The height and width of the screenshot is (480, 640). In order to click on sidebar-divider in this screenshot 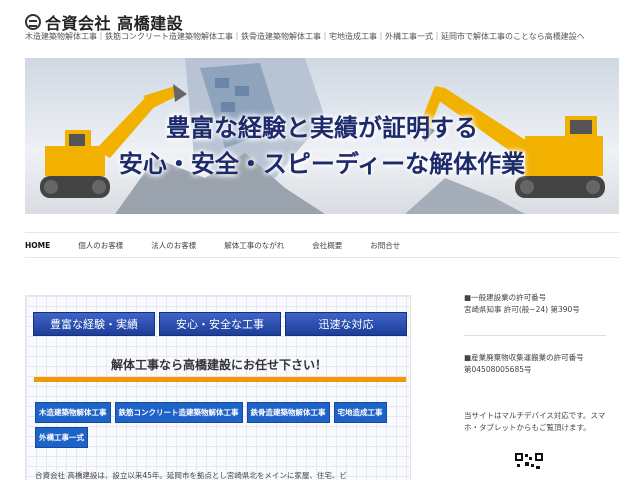, I will do `click(535, 335)`.